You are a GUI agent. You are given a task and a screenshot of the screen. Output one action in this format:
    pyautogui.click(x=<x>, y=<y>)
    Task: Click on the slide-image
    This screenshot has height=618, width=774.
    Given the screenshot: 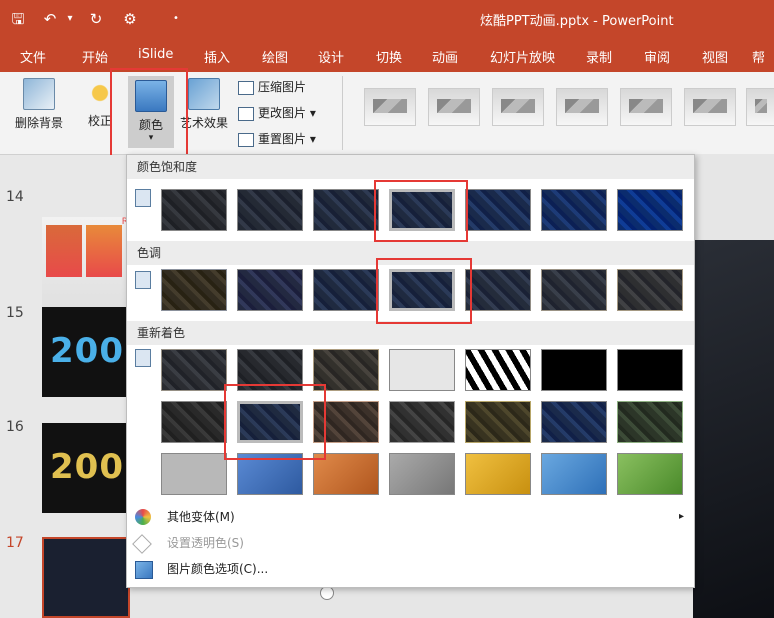 What is the action you would take?
    pyautogui.click(x=104, y=251)
    